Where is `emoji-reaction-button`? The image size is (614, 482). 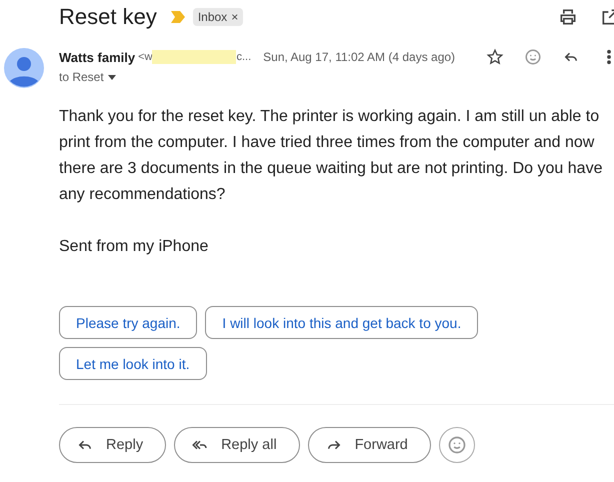 emoji-reaction-button is located at coordinates (456, 445).